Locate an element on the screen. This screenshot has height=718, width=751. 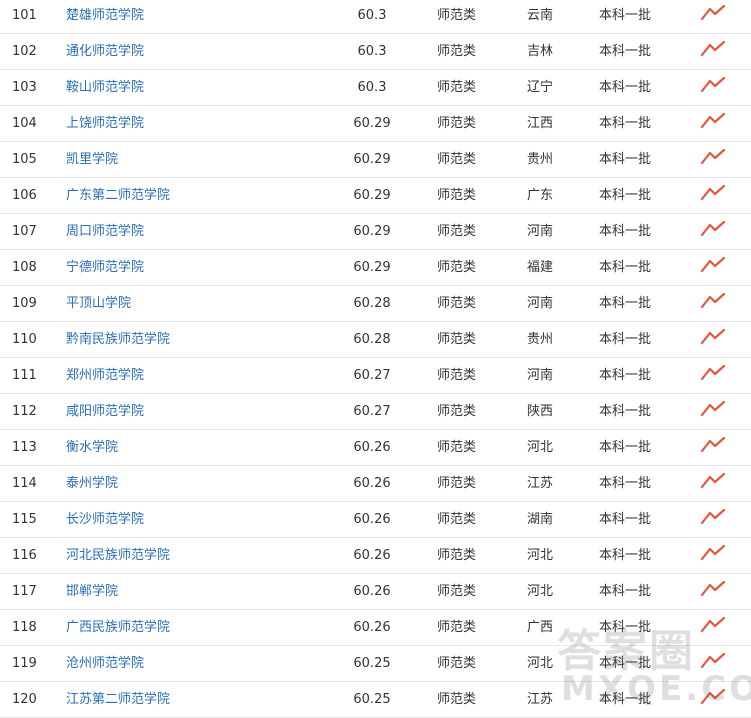
rank-cell: 107 is located at coordinates (24, 231).